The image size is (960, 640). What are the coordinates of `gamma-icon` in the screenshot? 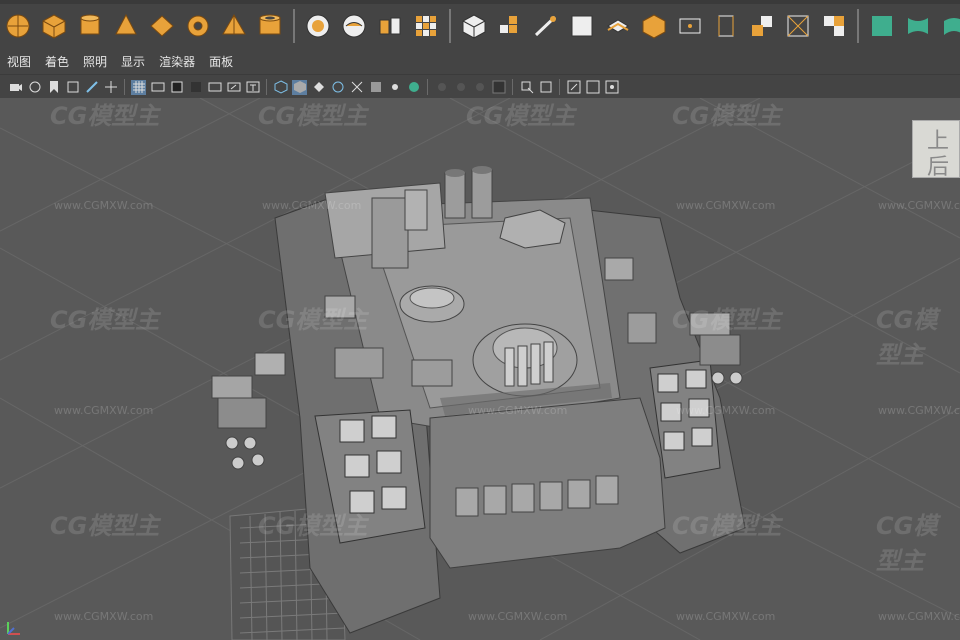 It's located at (592, 87).